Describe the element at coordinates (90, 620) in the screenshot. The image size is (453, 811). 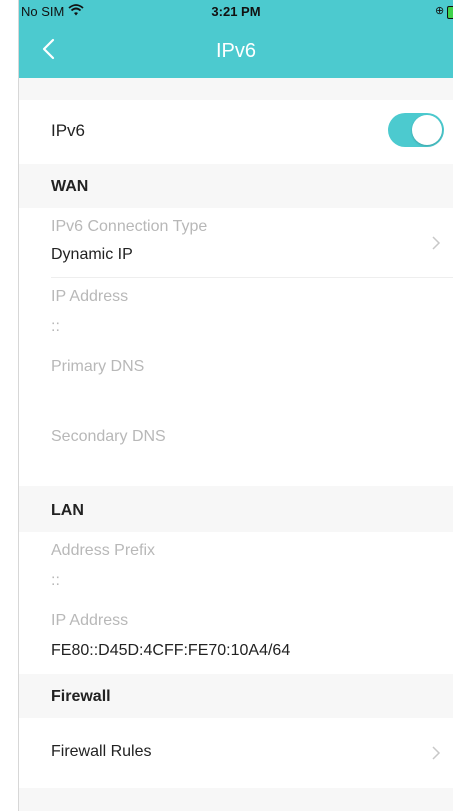
I see `lan-ip-address-label: IP Address` at that location.